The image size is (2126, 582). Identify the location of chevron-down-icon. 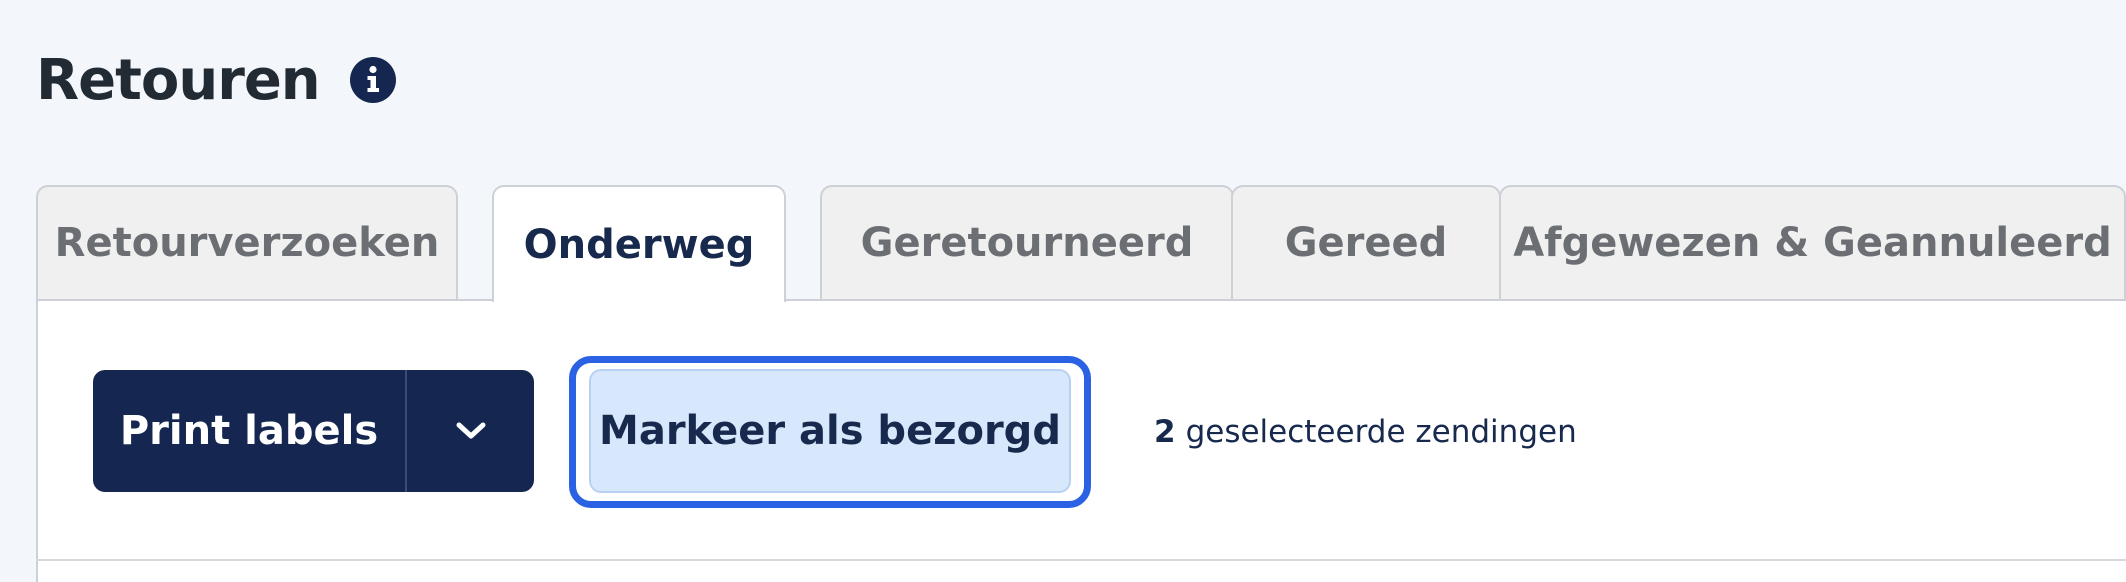
(470, 430).